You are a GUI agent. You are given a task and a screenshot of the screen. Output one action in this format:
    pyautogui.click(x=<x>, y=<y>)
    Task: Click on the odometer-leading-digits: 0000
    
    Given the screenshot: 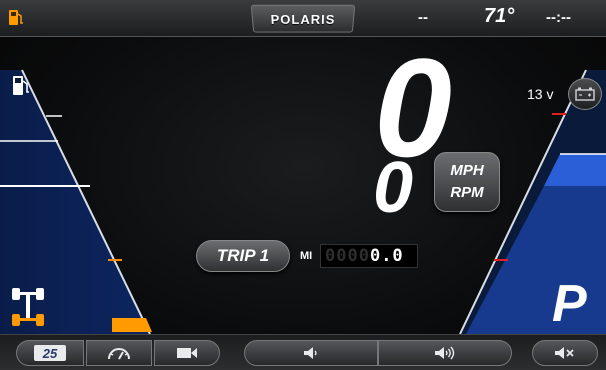 What is the action you would take?
    pyautogui.click(x=347, y=256)
    